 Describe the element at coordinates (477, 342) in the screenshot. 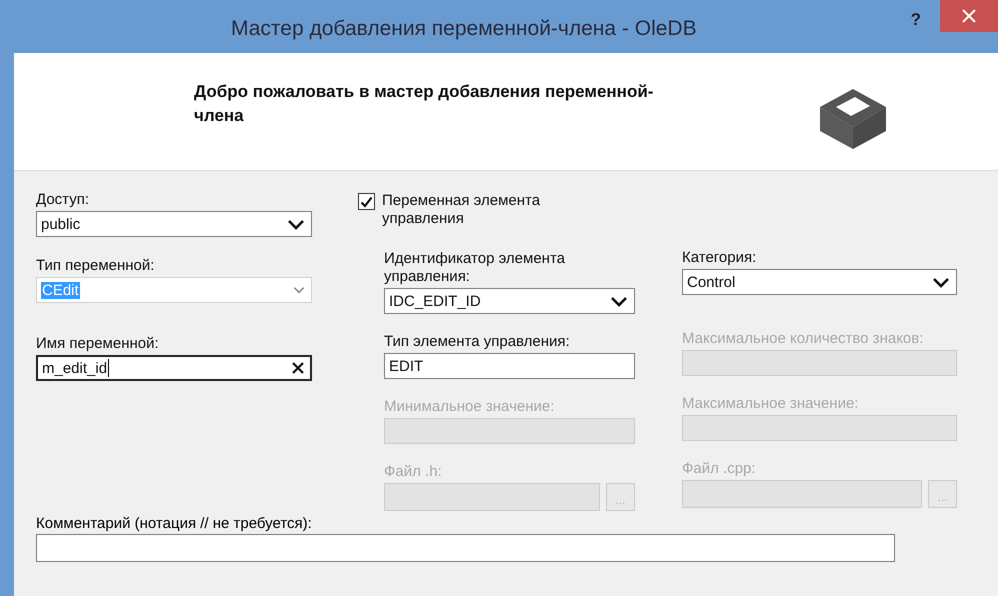

I see `field-label: Тип элемента управления:` at that location.